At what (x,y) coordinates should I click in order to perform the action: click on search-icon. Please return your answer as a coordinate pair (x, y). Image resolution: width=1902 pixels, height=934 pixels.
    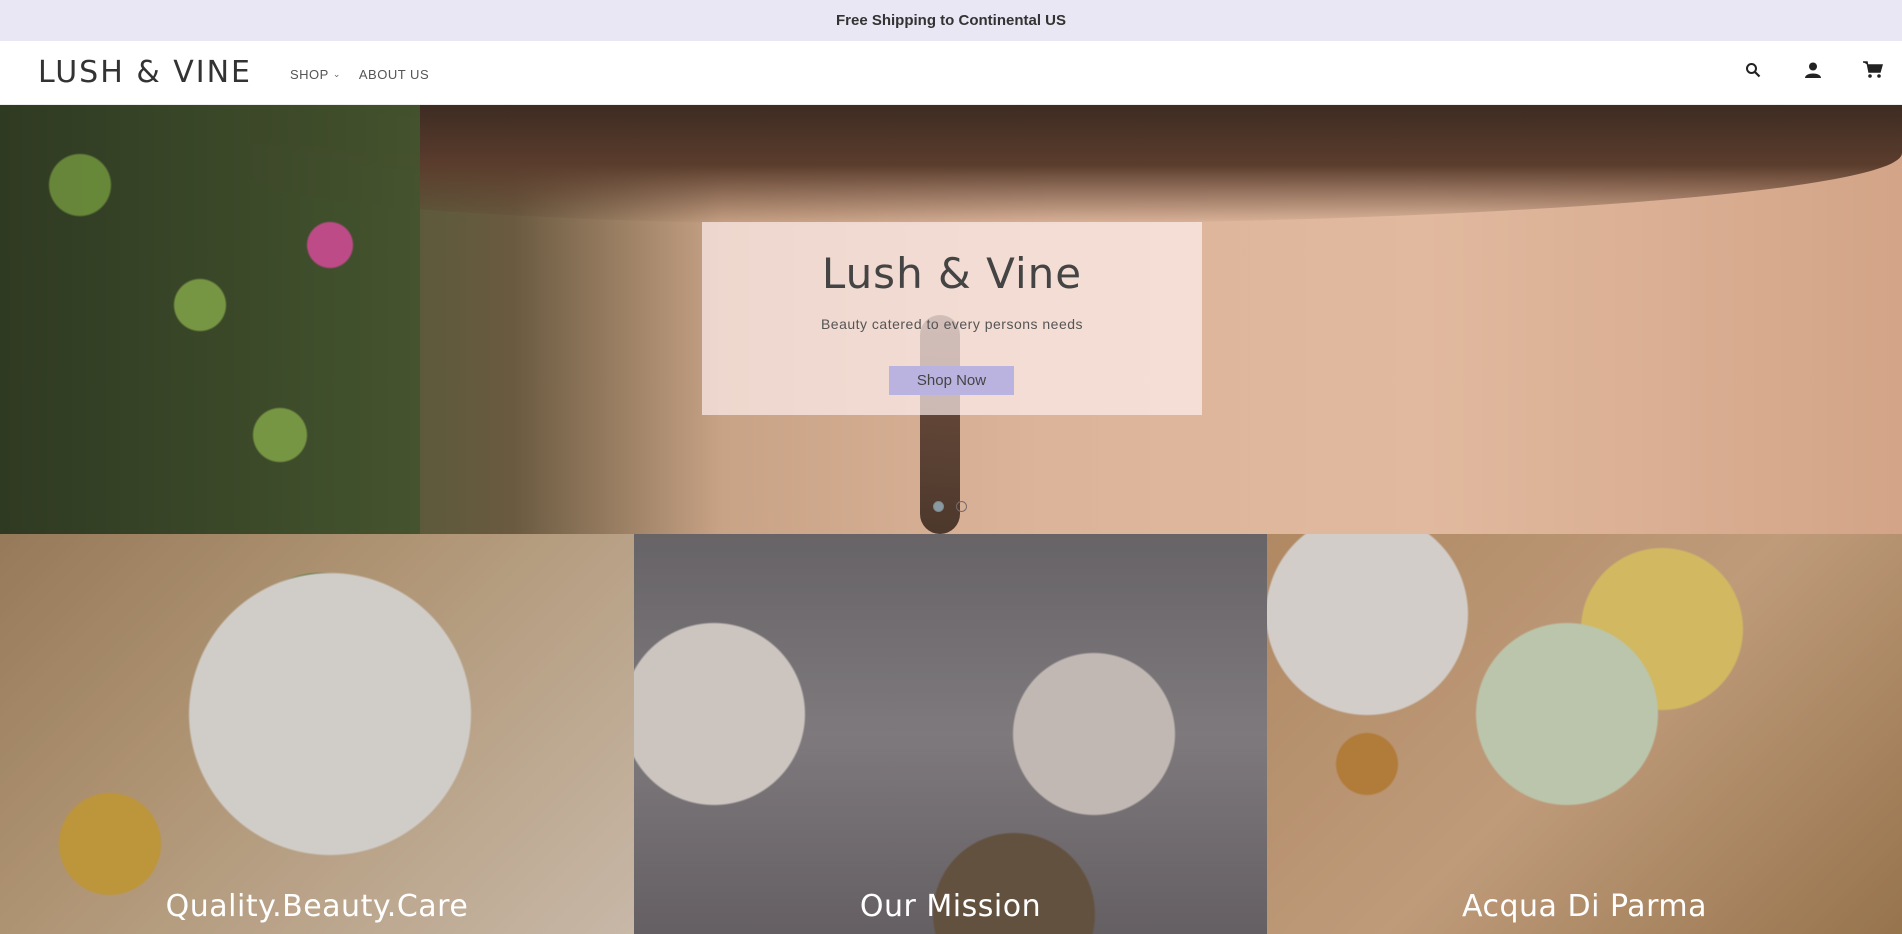
    Looking at the image, I should click on (1753, 70).